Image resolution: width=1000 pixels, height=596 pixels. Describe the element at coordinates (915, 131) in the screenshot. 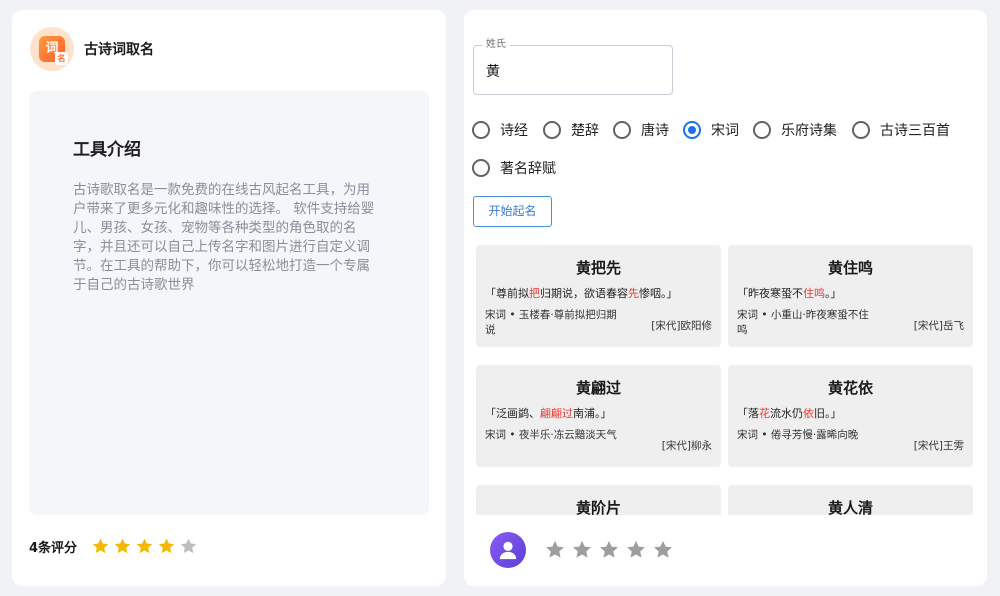

I see `source-label: 古诗三百首` at that location.